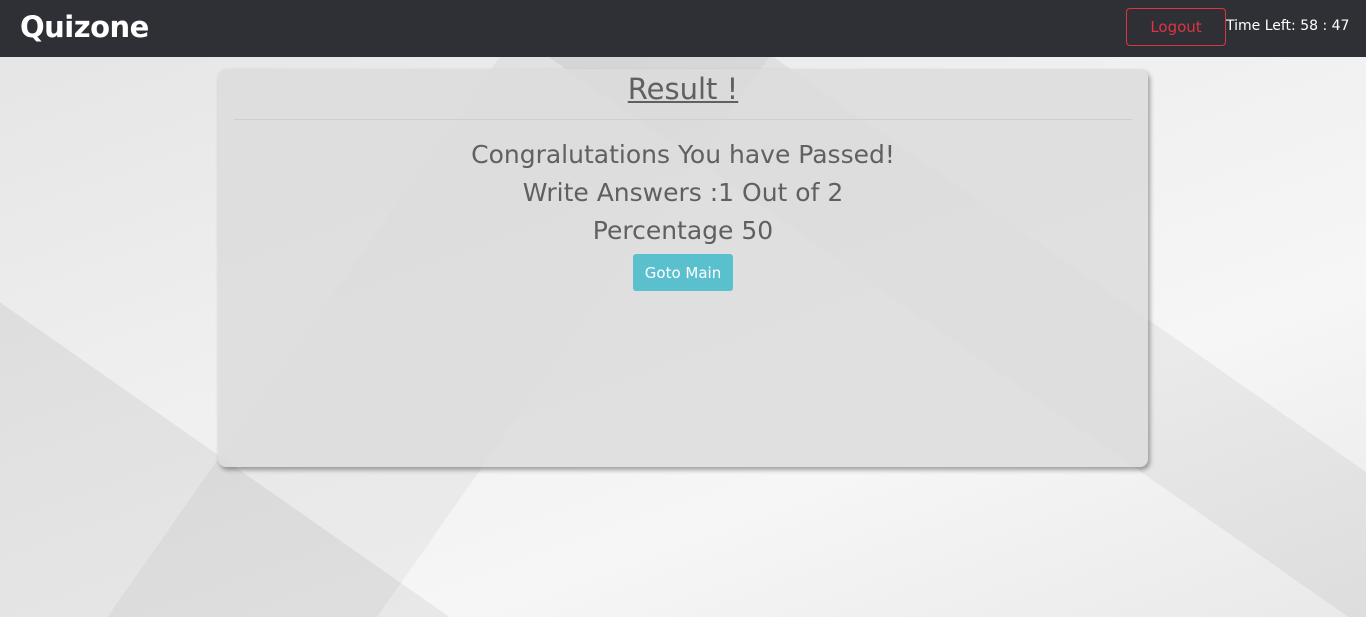 The width and height of the screenshot is (1366, 617). Describe the element at coordinates (1288, 26) in the screenshot. I see `time-left: Time Left: 58 : 47` at that location.